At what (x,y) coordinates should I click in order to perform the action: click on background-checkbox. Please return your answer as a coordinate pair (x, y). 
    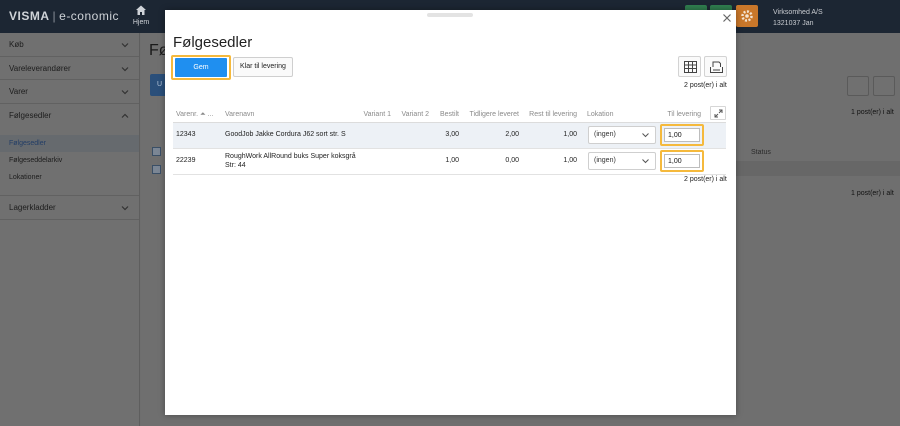
    Looking at the image, I should click on (156, 151).